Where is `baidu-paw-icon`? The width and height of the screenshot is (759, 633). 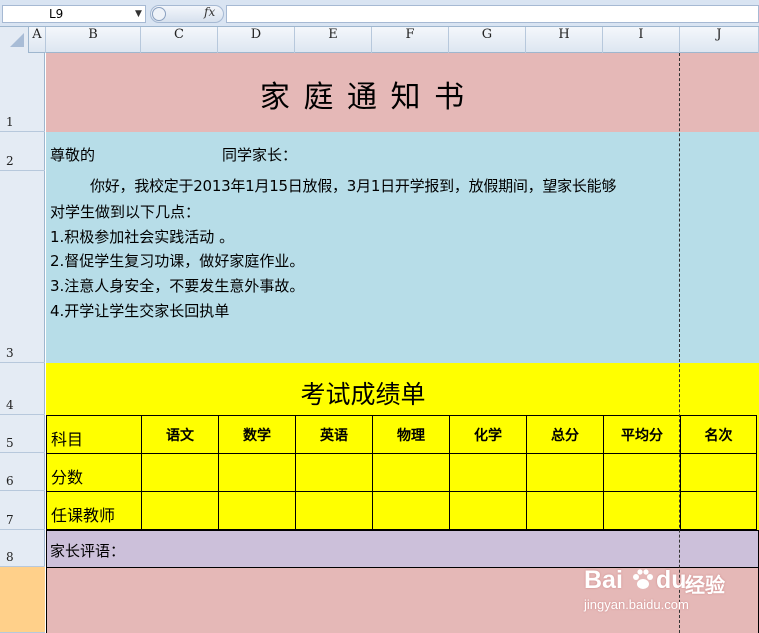
baidu-paw-icon is located at coordinates (643, 580).